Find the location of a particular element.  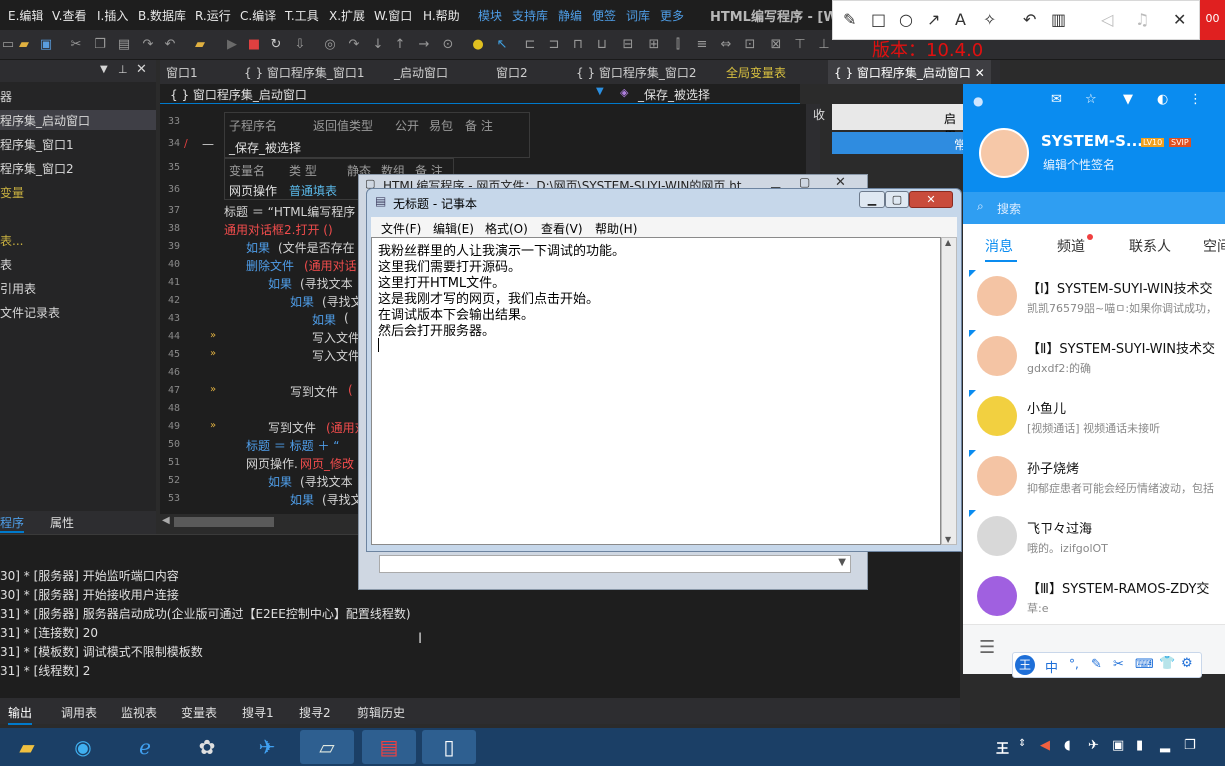

menu-run: R.运行 is located at coordinates (213, 15).